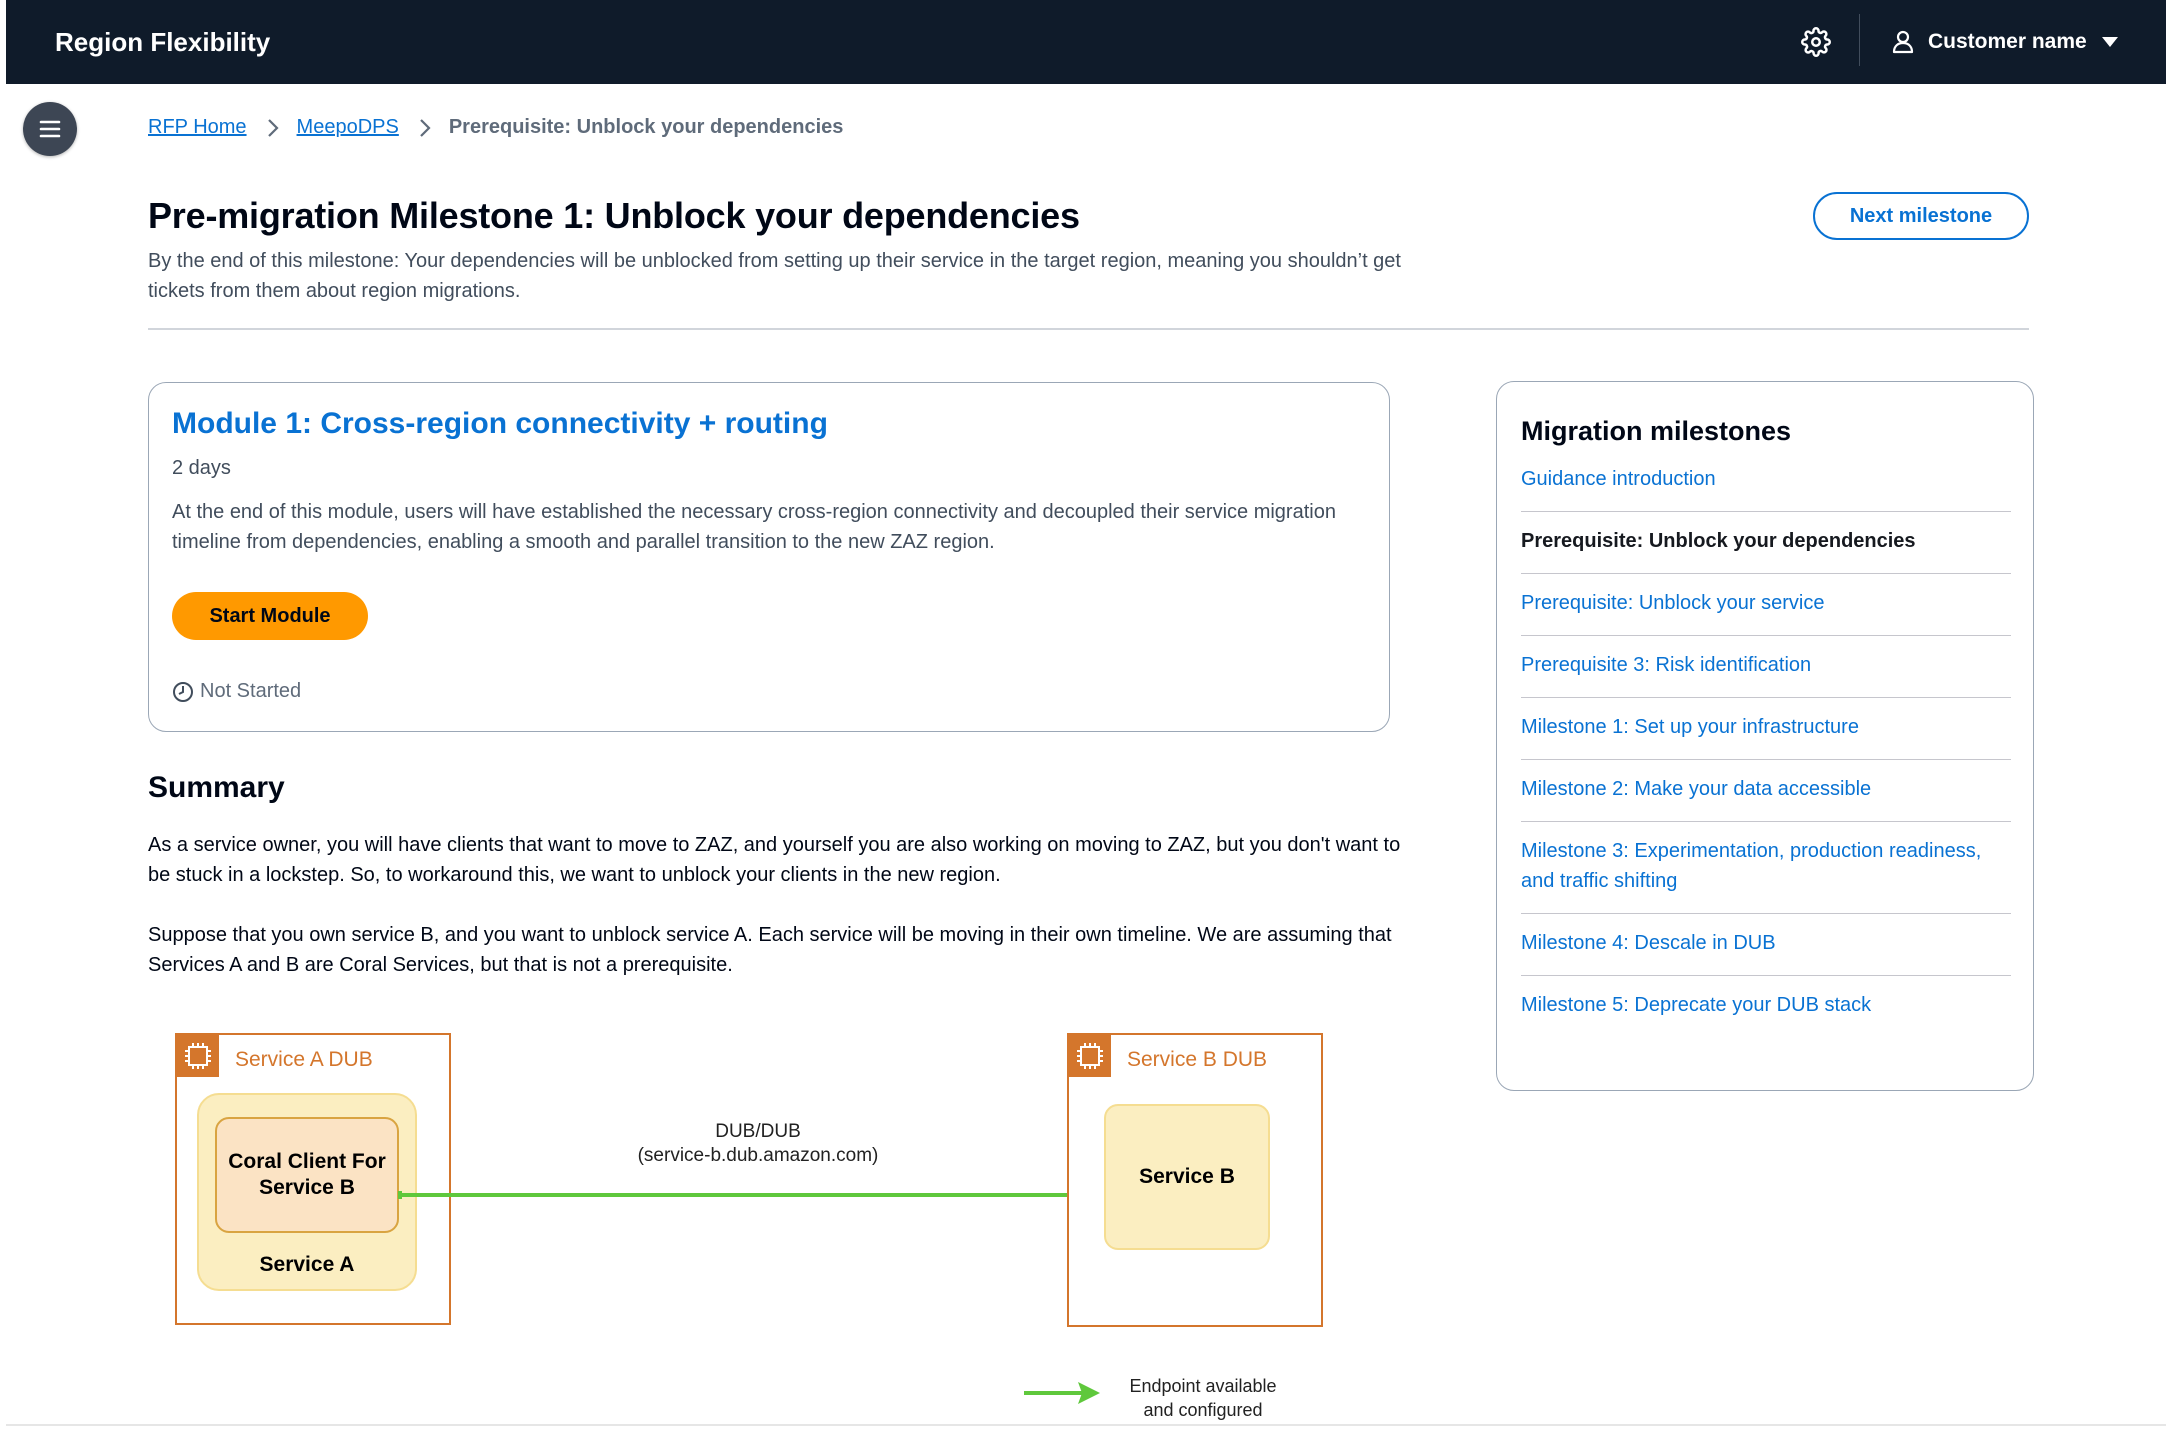 Image resolution: width=2172 pixels, height=1430 pixels. What do you see at coordinates (1203, 1386) in the screenshot?
I see `legend-text-line-1: Endpoint available` at bounding box center [1203, 1386].